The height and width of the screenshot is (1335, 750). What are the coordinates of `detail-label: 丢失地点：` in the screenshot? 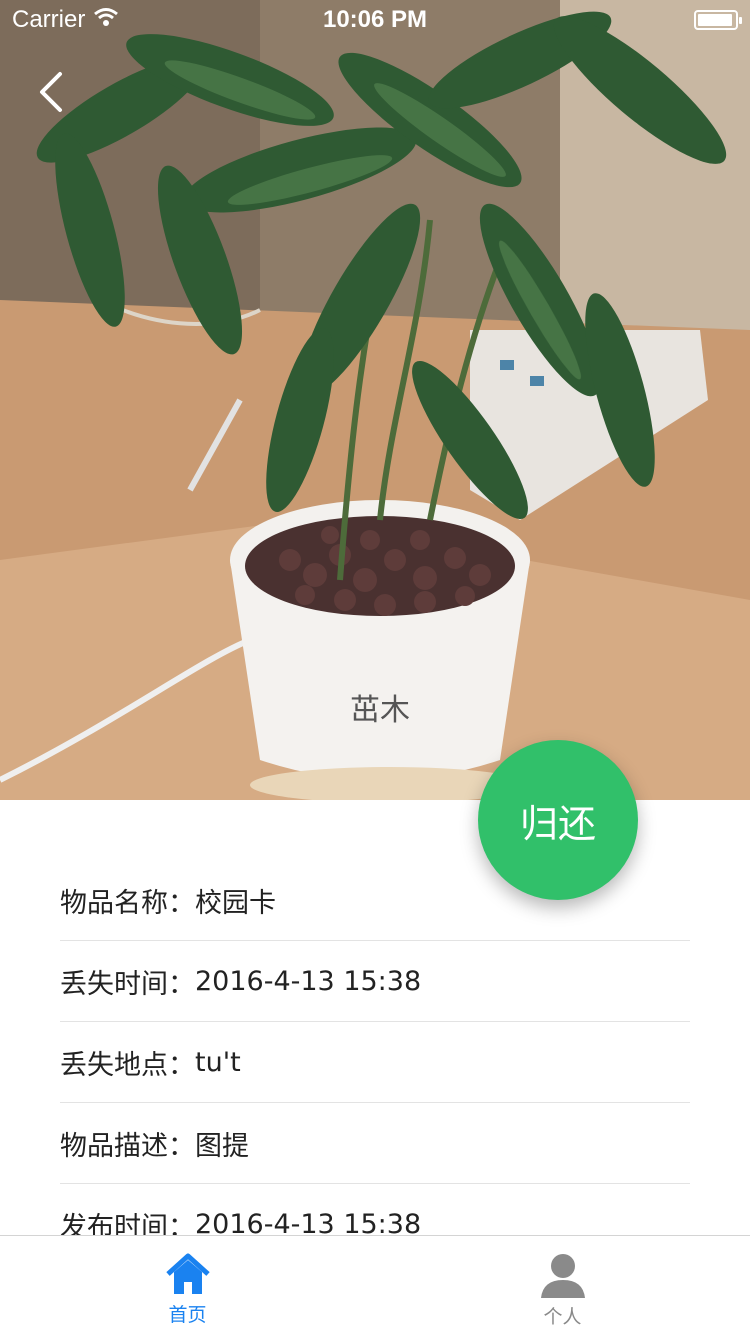 It's located at (127, 1065).